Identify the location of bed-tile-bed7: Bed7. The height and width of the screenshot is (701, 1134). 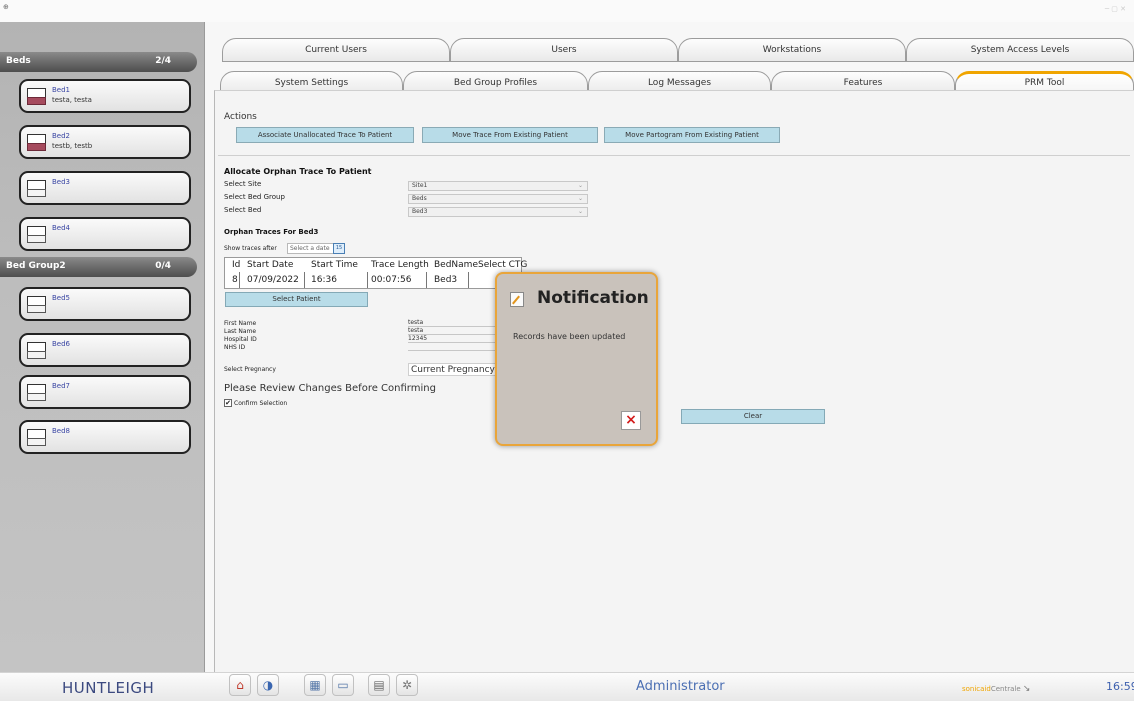
(105, 392).